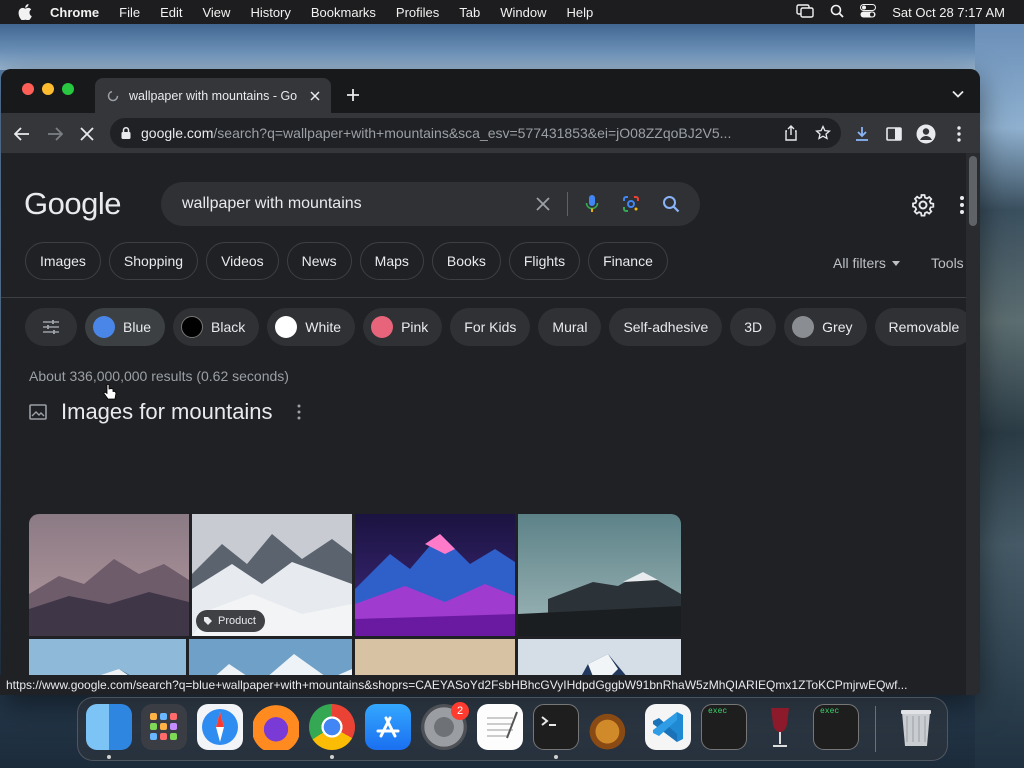  What do you see at coordinates (671, 204) in the screenshot?
I see `search-submit-icon` at bounding box center [671, 204].